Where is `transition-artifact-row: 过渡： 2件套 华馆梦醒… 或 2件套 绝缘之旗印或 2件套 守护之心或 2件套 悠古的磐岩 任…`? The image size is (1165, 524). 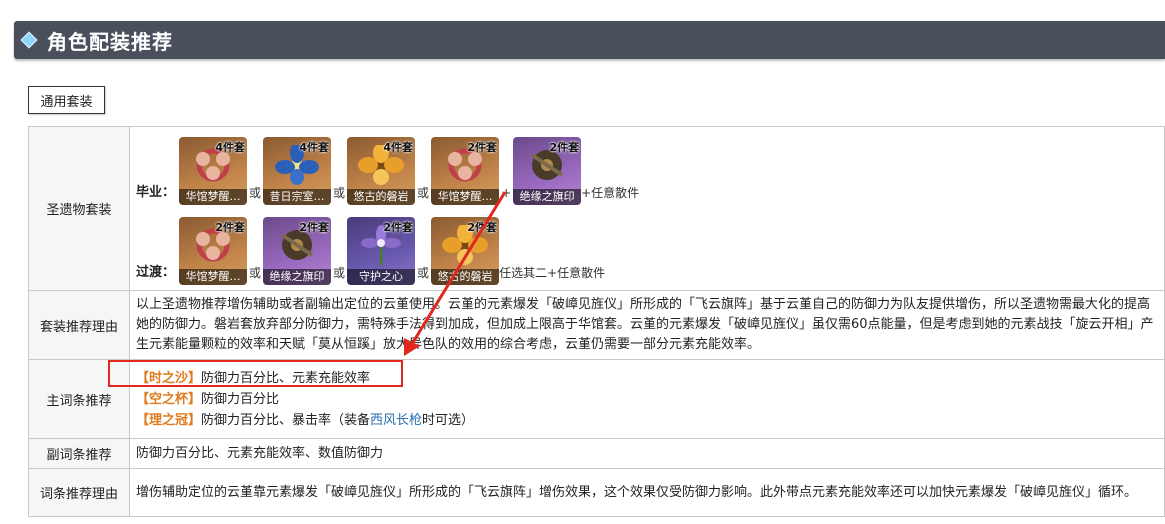 transition-artifact-row: 过渡： 2件套 华馆梦醒… 或 2件套 绝缘之旗印或 2件套 守护之心或 2件套 悠古的磐岩 任… is located at coordinates (647, 249).